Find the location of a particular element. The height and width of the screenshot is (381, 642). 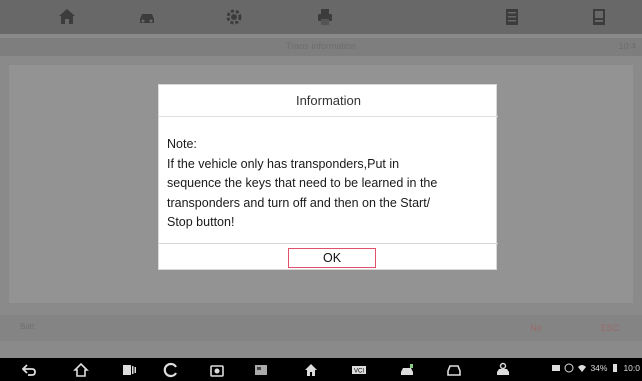

vci-icon: VCI is located at coordinates (359, 369).